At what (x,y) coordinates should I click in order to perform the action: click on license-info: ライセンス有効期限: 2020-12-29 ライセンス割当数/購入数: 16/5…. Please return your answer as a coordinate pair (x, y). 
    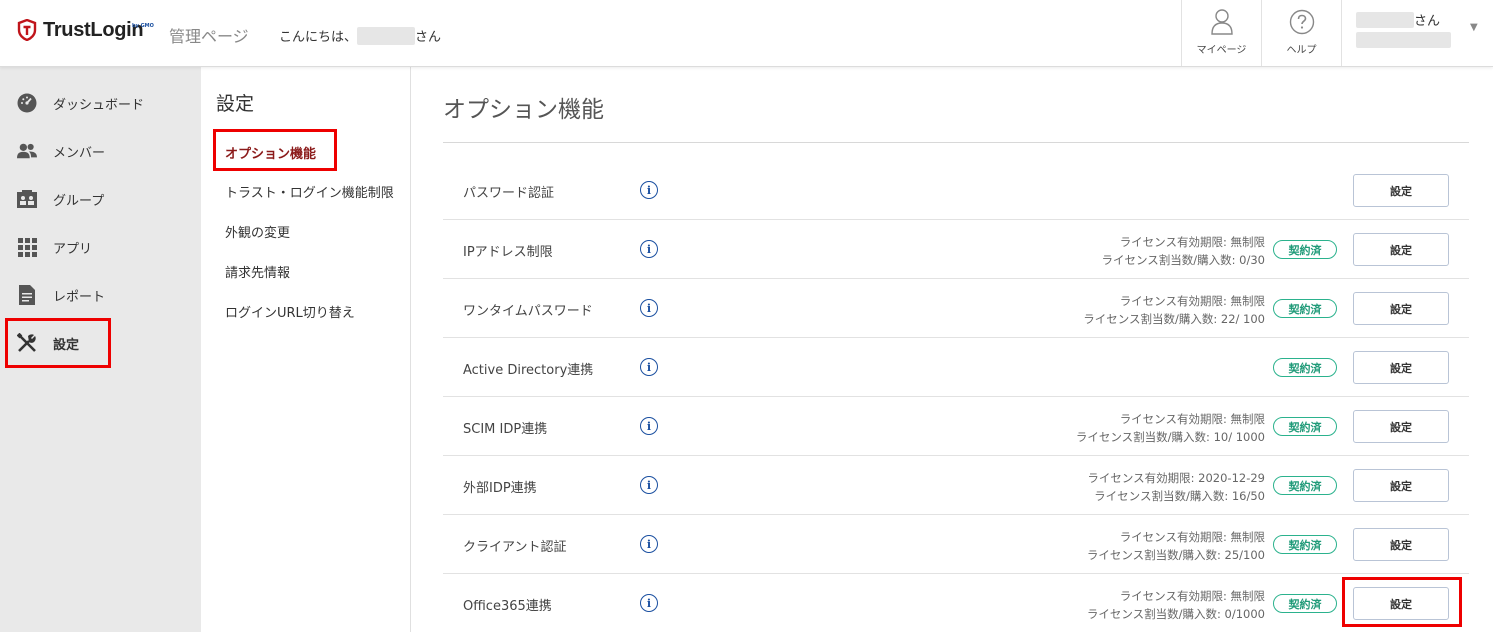
    Looking at the image, I should click on (1176, 487).